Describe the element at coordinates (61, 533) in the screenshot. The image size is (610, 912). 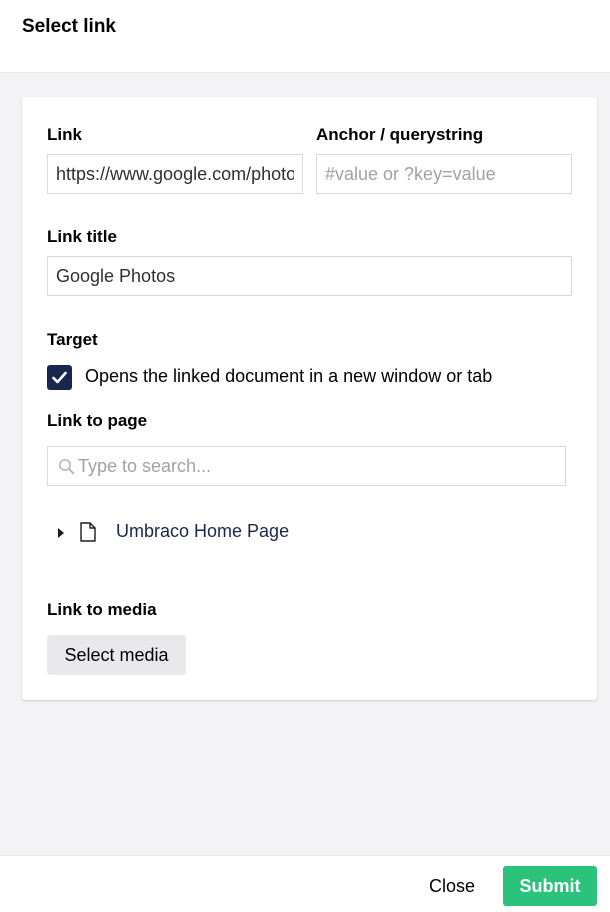
I see `caret-right-icon` at that location.